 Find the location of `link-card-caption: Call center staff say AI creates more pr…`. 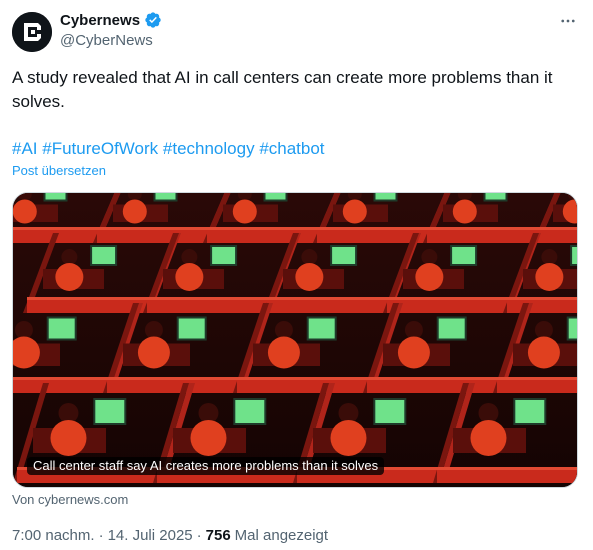

link-card-caption: Call center staff say AI creates more pr… is located at coordinates (206, 466).